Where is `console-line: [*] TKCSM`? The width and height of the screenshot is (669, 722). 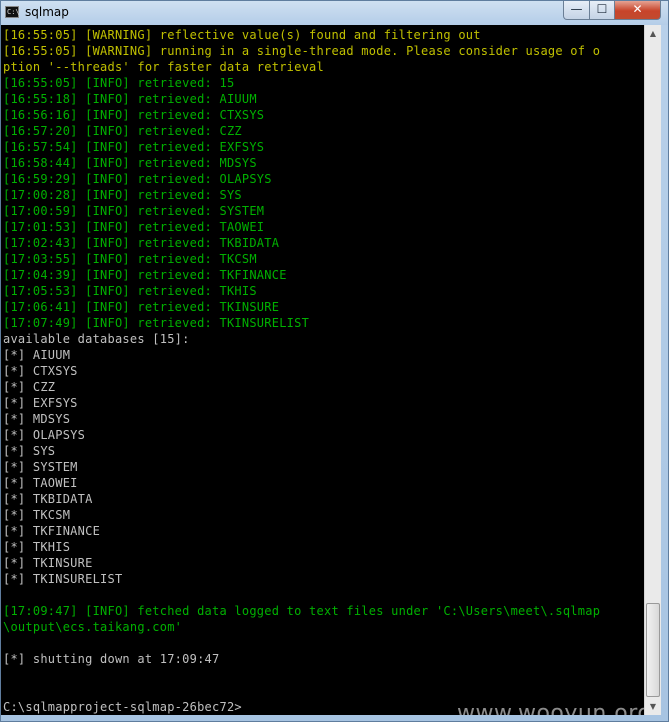
console-line: [*] TKCSM is located at coordinates (37, 515).